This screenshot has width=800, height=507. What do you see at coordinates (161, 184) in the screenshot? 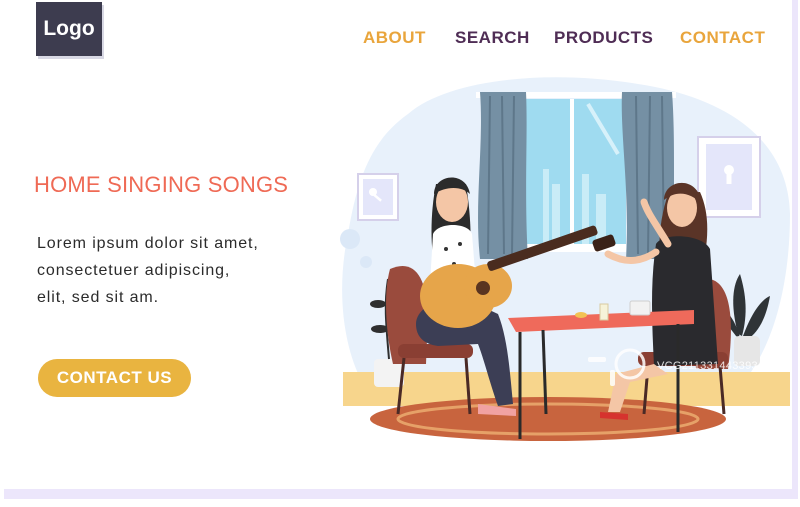
I see `hero-headline: HOME SINGING SONGS` at bounding box center [161, 184].